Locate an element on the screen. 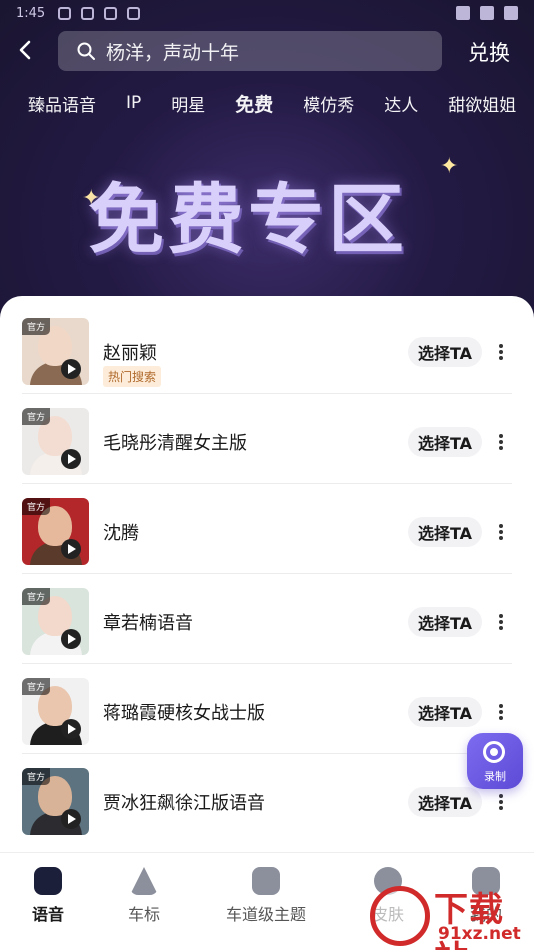 The height and width of the screenshot is (950, 534). search-placeholder: 杨洋，声动十年 is located at coordinates (173, 52).